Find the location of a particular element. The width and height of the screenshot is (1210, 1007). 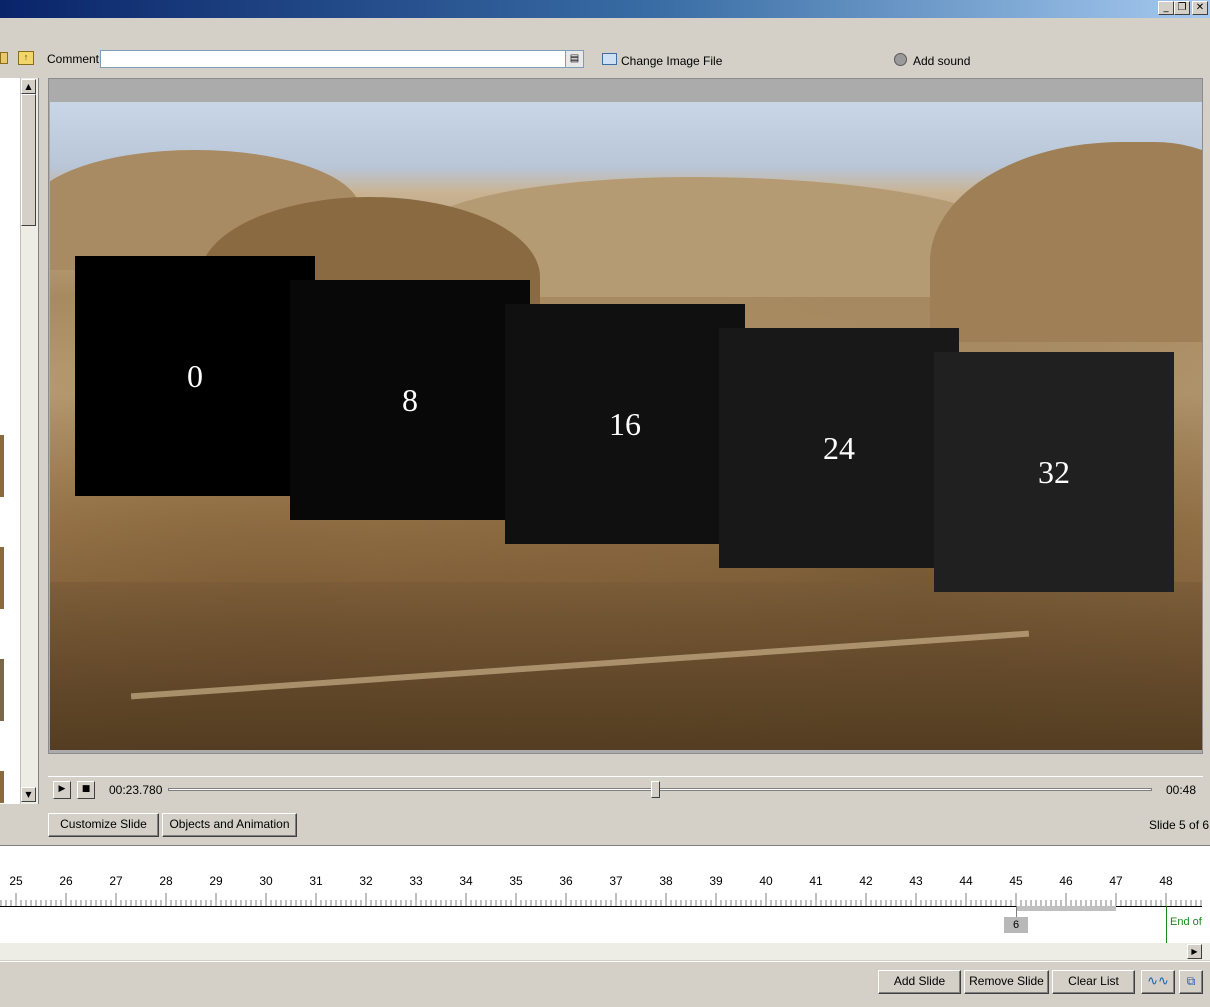

timeline-scrollbar is located at coordinates (605, 951).